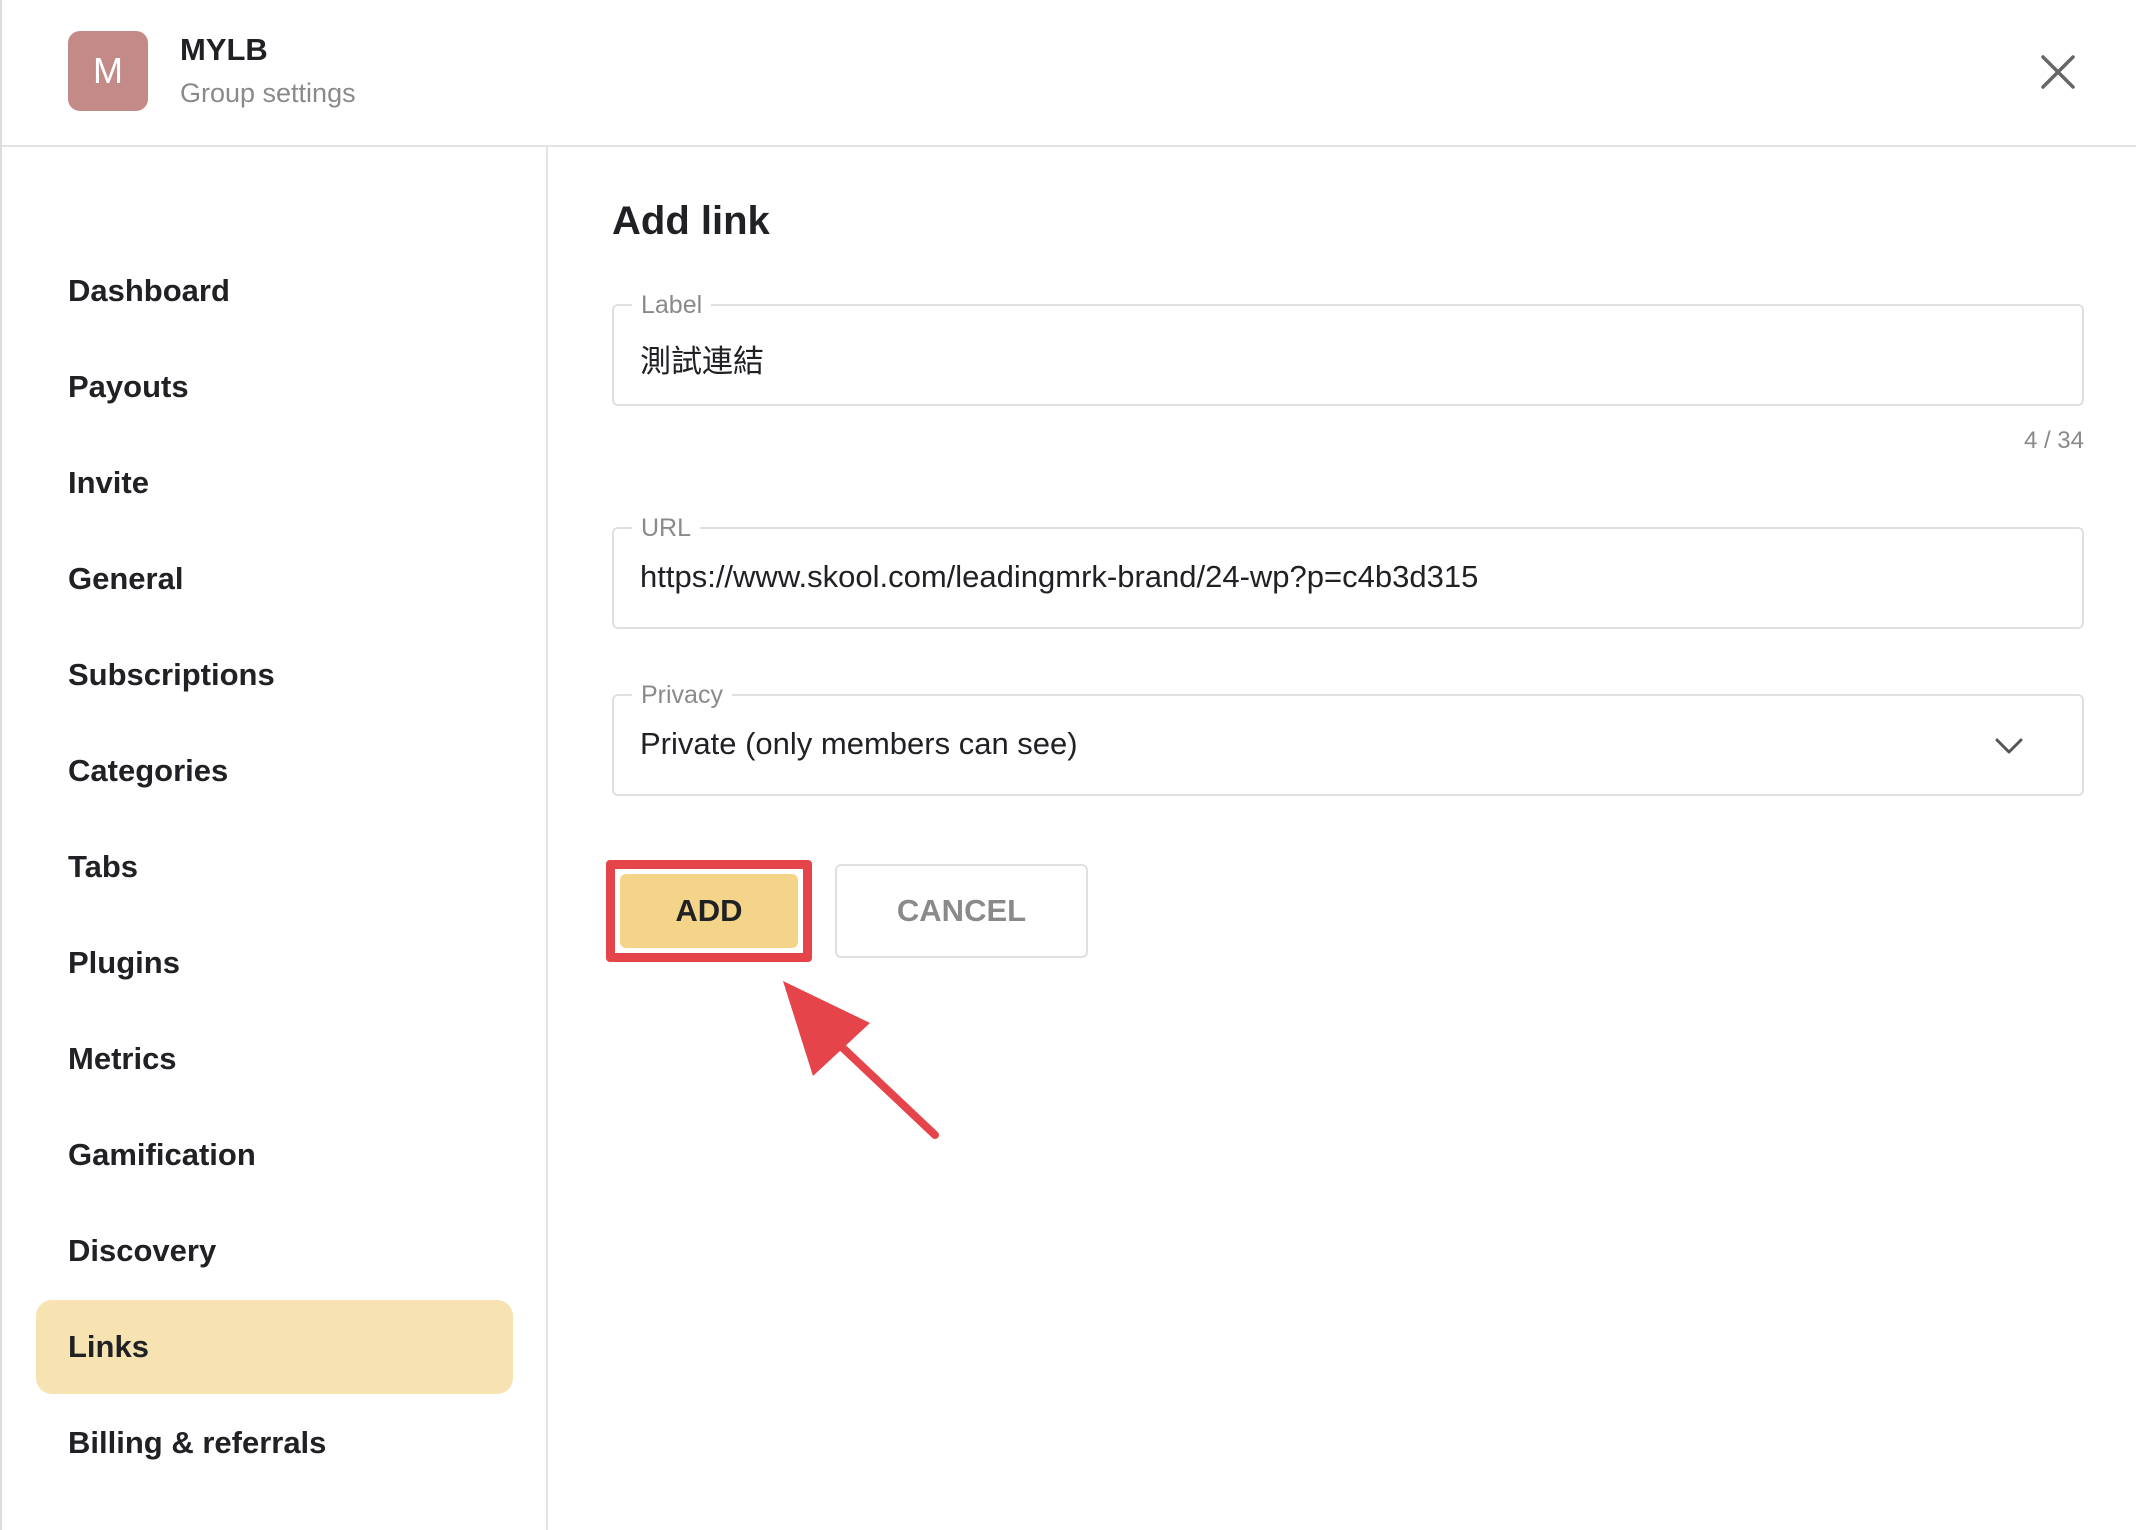 The height and width of the screenshot is (1530, 2136). I want to click on sidebar-item-label: Links, so click(108, 1346).